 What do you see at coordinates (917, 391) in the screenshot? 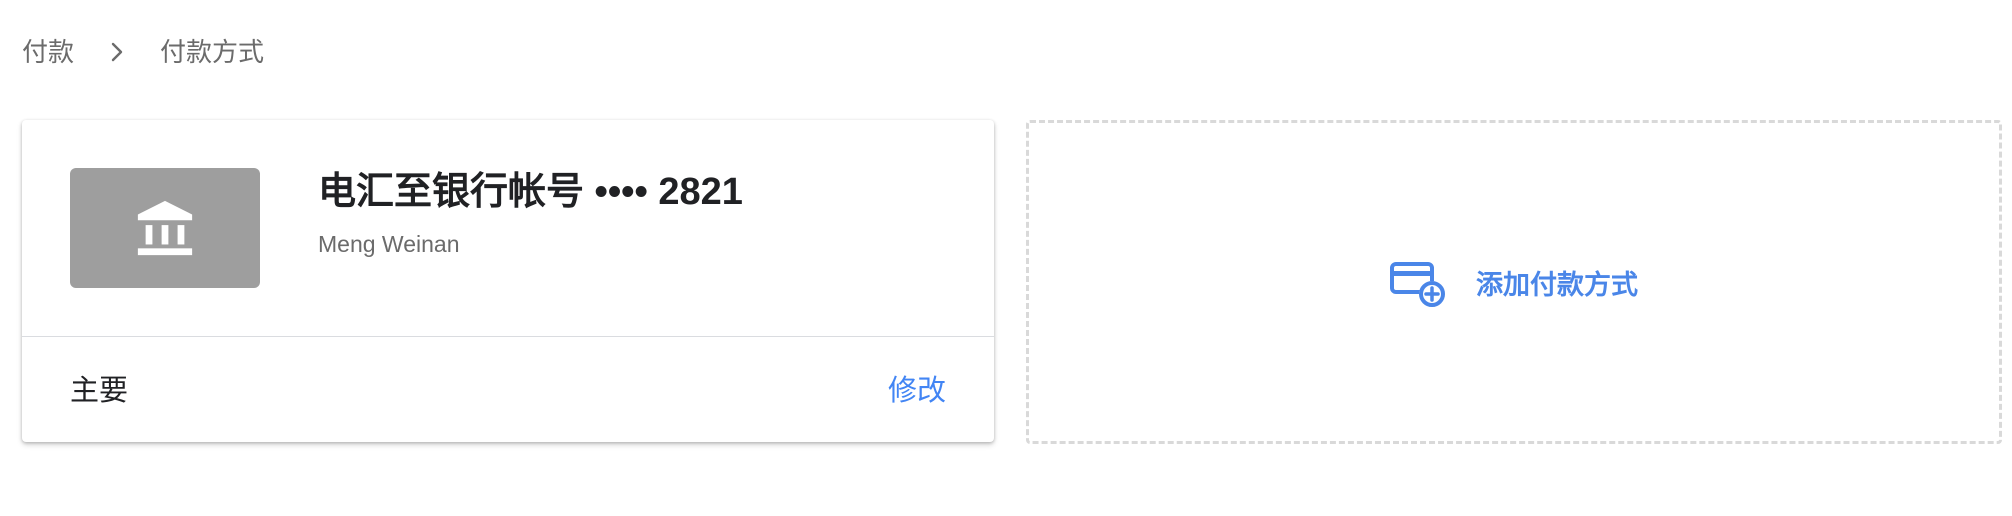
I see `edit-button: 修改` at bounding box center [917, 391].